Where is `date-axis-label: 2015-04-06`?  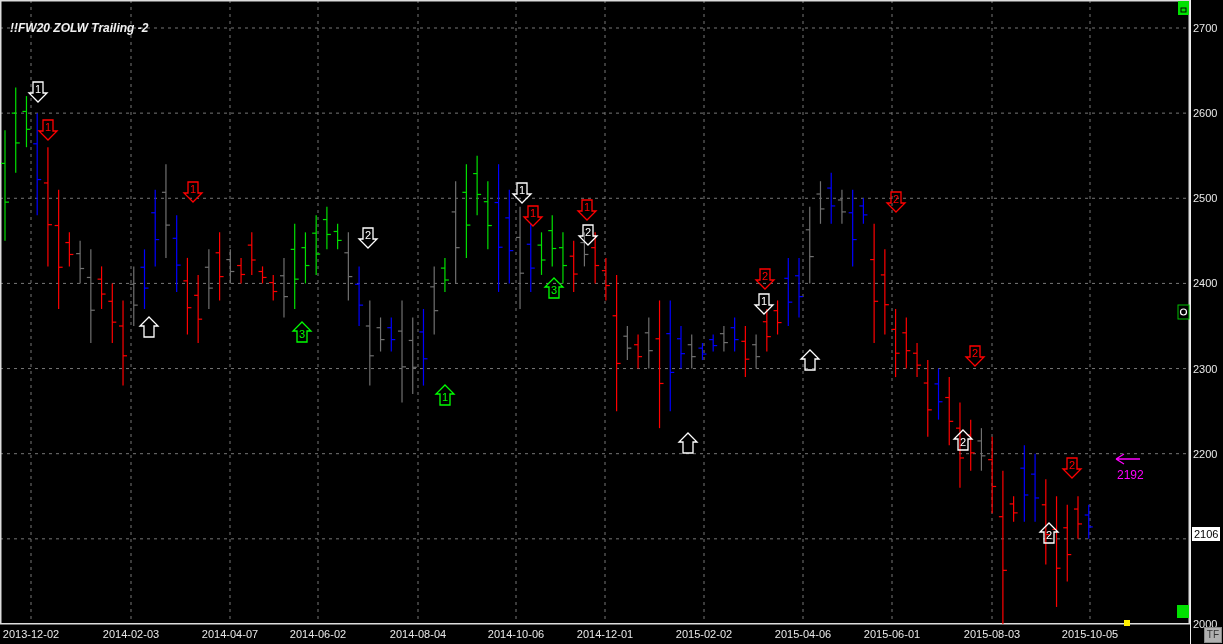 date-axis-label: 2015-04-06 is located at coordinates (803, 634).